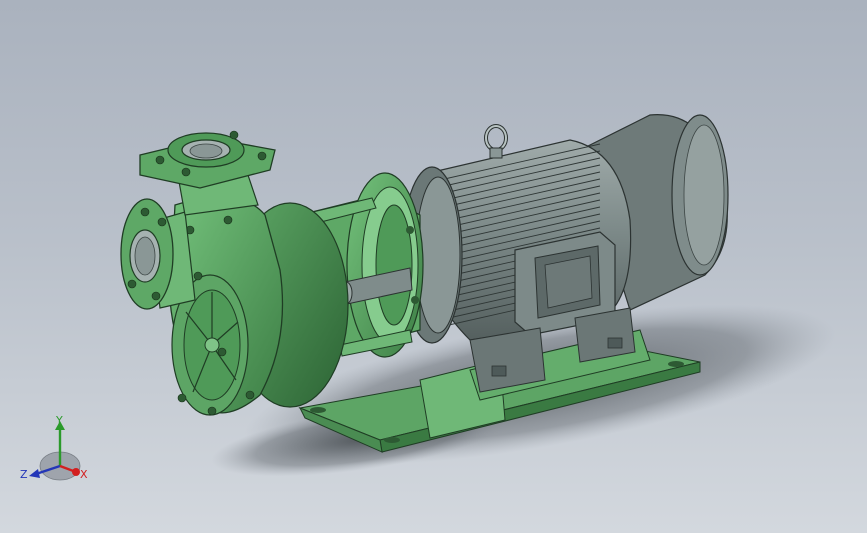 The image size is (867, 533). What do you see at coordinates (54, 447) in the screenshot?
I see `coordinate-triad-icon: Y Z X` at bounding box center [54, 447].